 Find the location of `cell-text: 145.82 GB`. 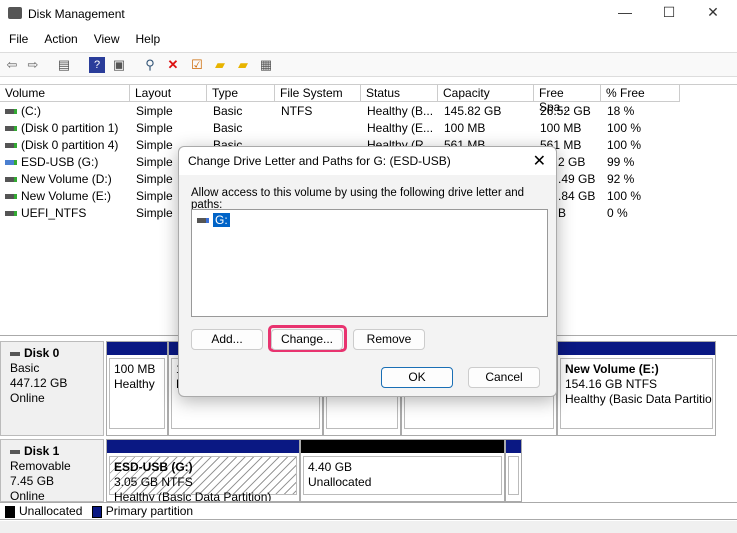

cell-text: 145.82 GB is located at coordinates (473, 111).